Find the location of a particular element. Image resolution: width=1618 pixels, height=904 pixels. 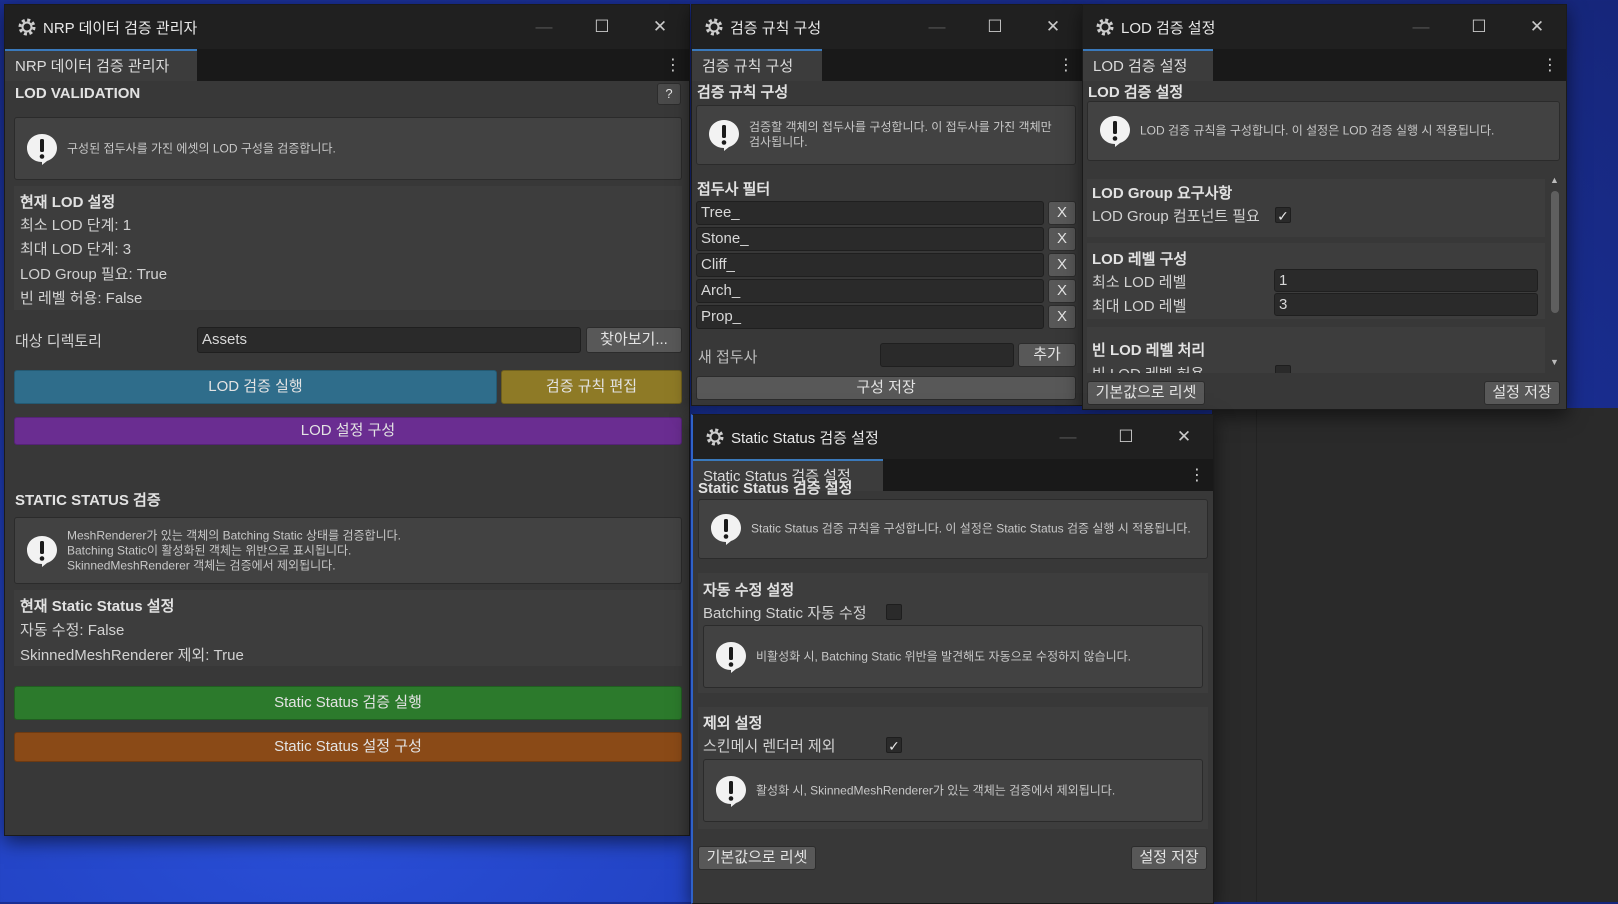

autofix-header: 자동 수정 설정 is located at coordinates (749, 590).